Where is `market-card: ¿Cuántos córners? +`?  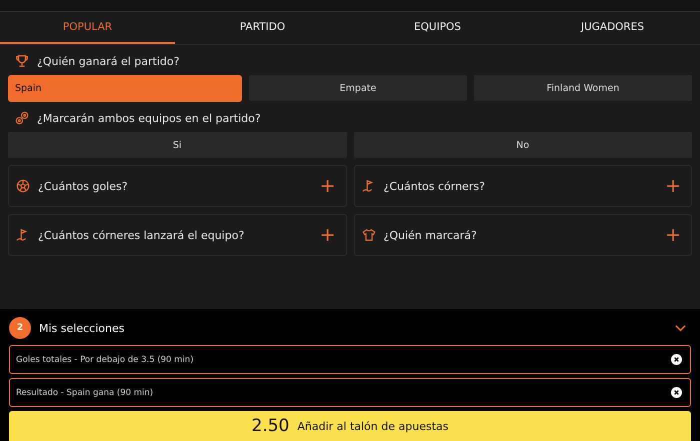
market-card: ¿Cuántos córners? + is located at coordinates (523, 186).